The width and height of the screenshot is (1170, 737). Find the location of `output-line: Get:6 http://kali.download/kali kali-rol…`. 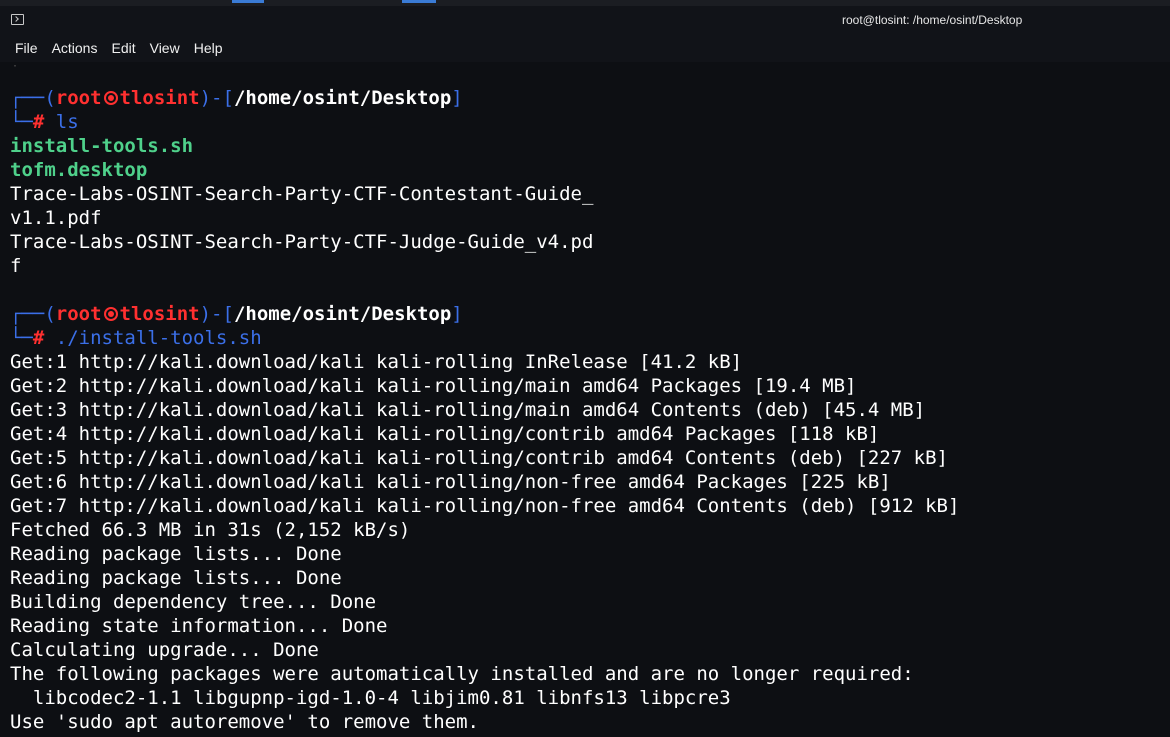

output-line: Get:6 http://kali.download/kali kali-rol… is located at coordinates (450, 482).